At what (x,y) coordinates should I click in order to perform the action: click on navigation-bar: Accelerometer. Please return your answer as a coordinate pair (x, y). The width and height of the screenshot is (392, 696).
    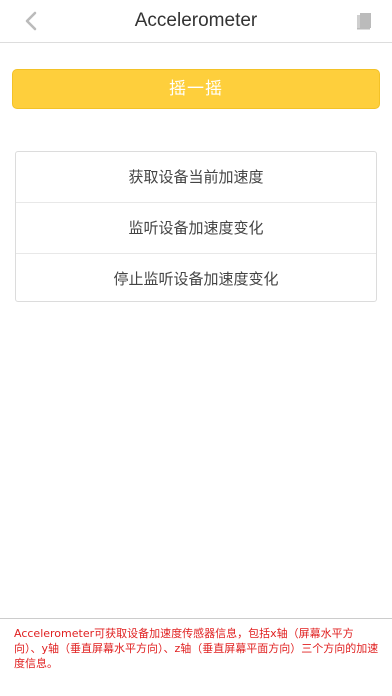
    Looking at the image, I should click on (196, 21).